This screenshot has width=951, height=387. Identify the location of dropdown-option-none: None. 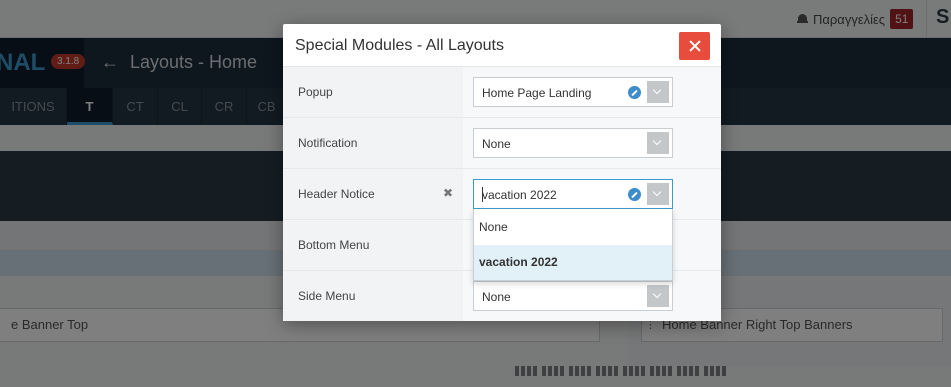
(573, 227).